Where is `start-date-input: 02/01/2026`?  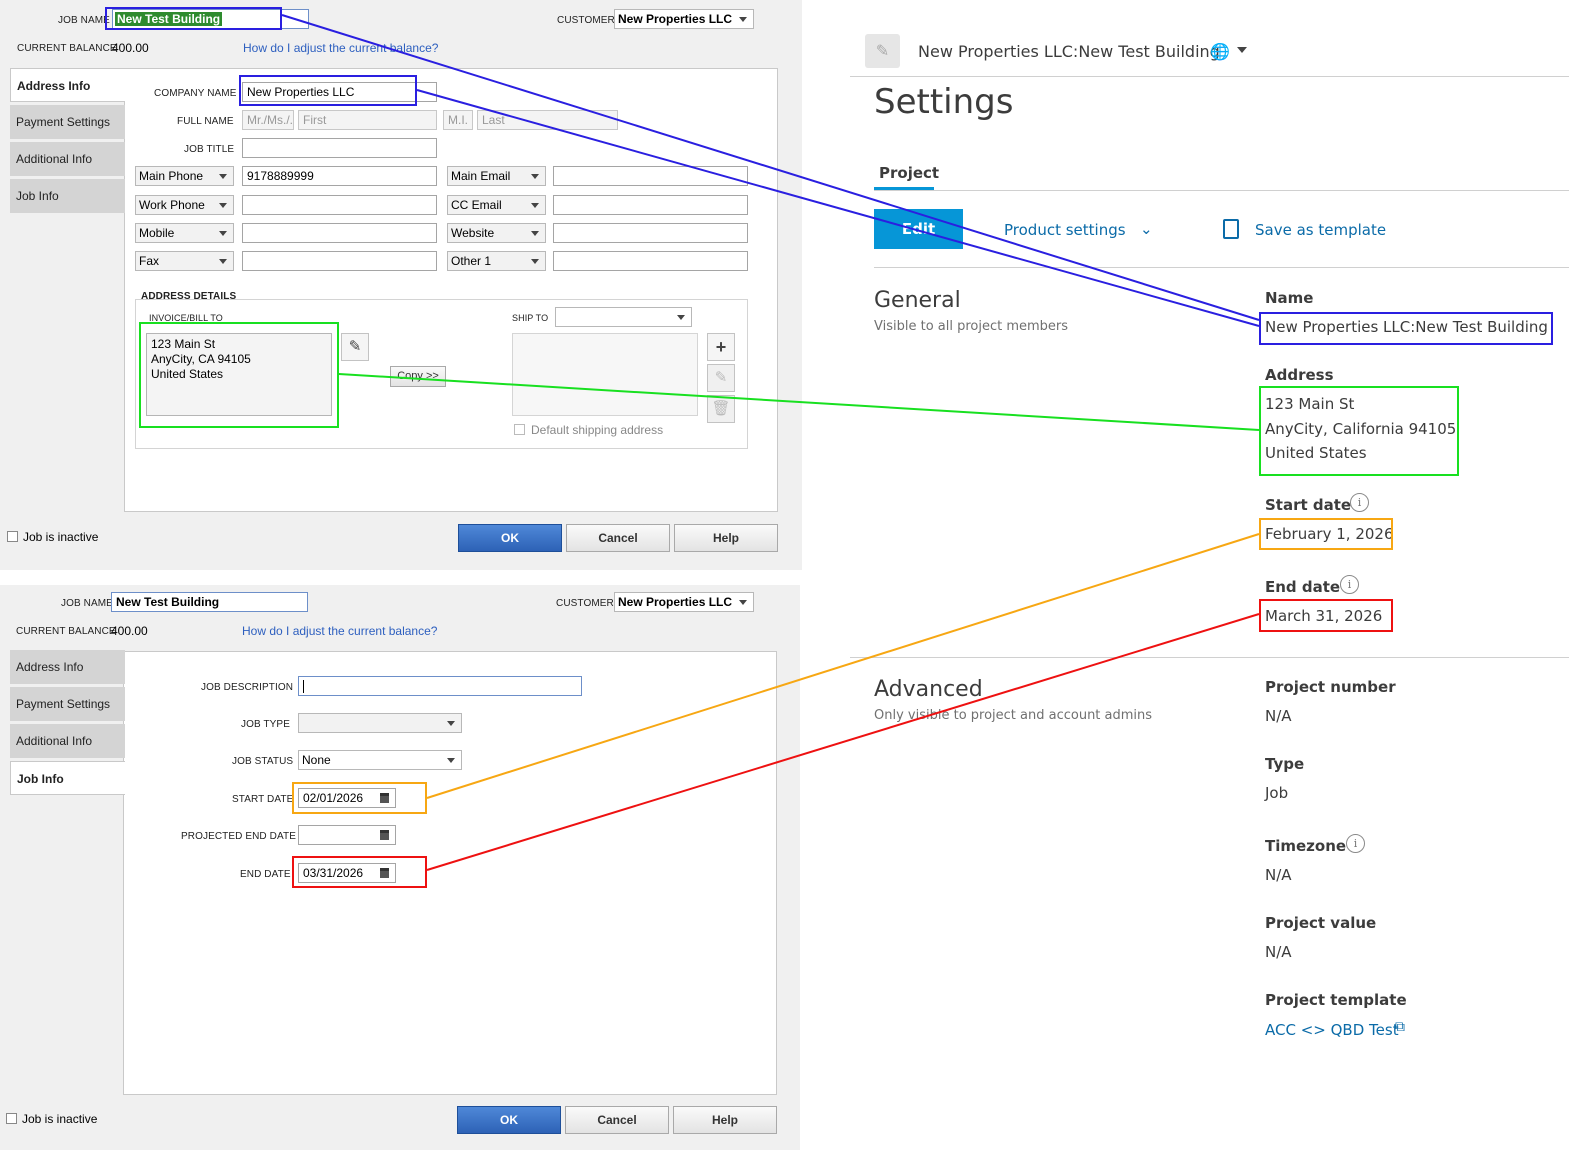
start-date-input: 02/01/2026 is located at coordinates (347, 798).